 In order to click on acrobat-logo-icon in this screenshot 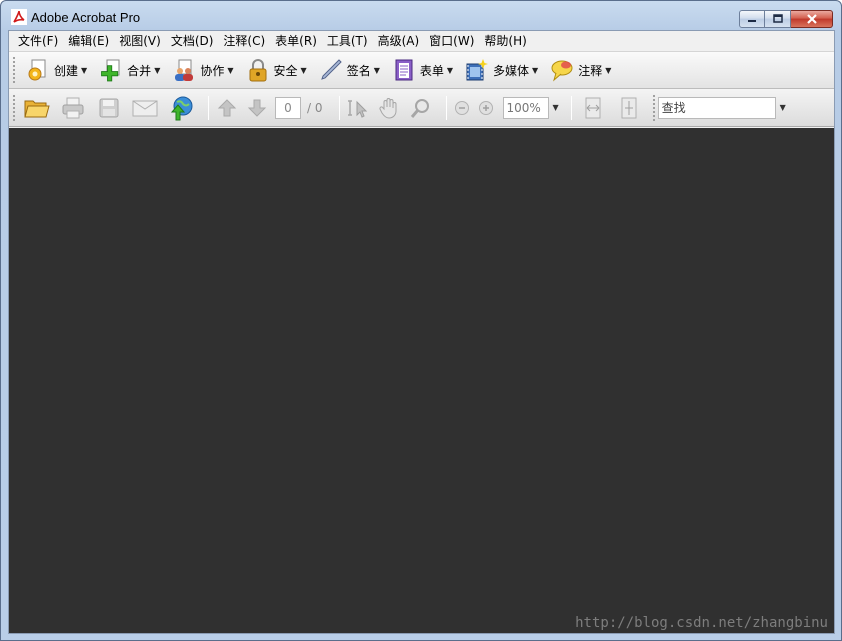, I will do `click(19, 17)`.